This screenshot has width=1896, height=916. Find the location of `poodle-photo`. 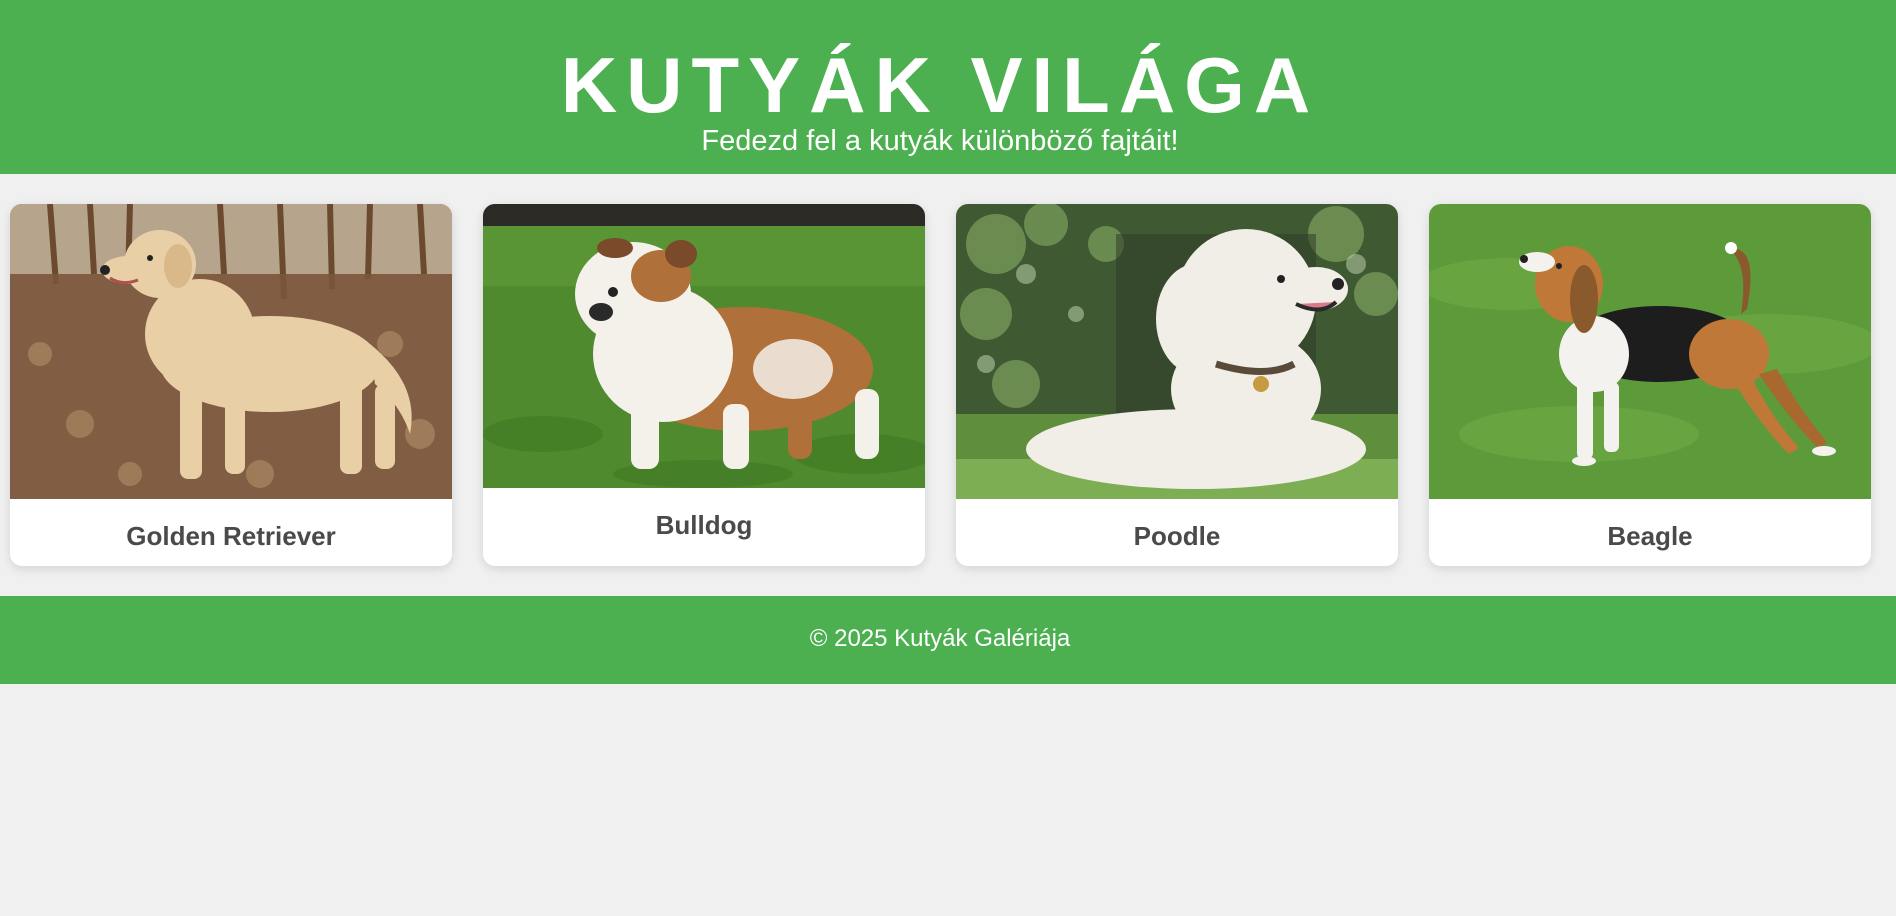

poodle-photo is located at coordinates (1177, 351).